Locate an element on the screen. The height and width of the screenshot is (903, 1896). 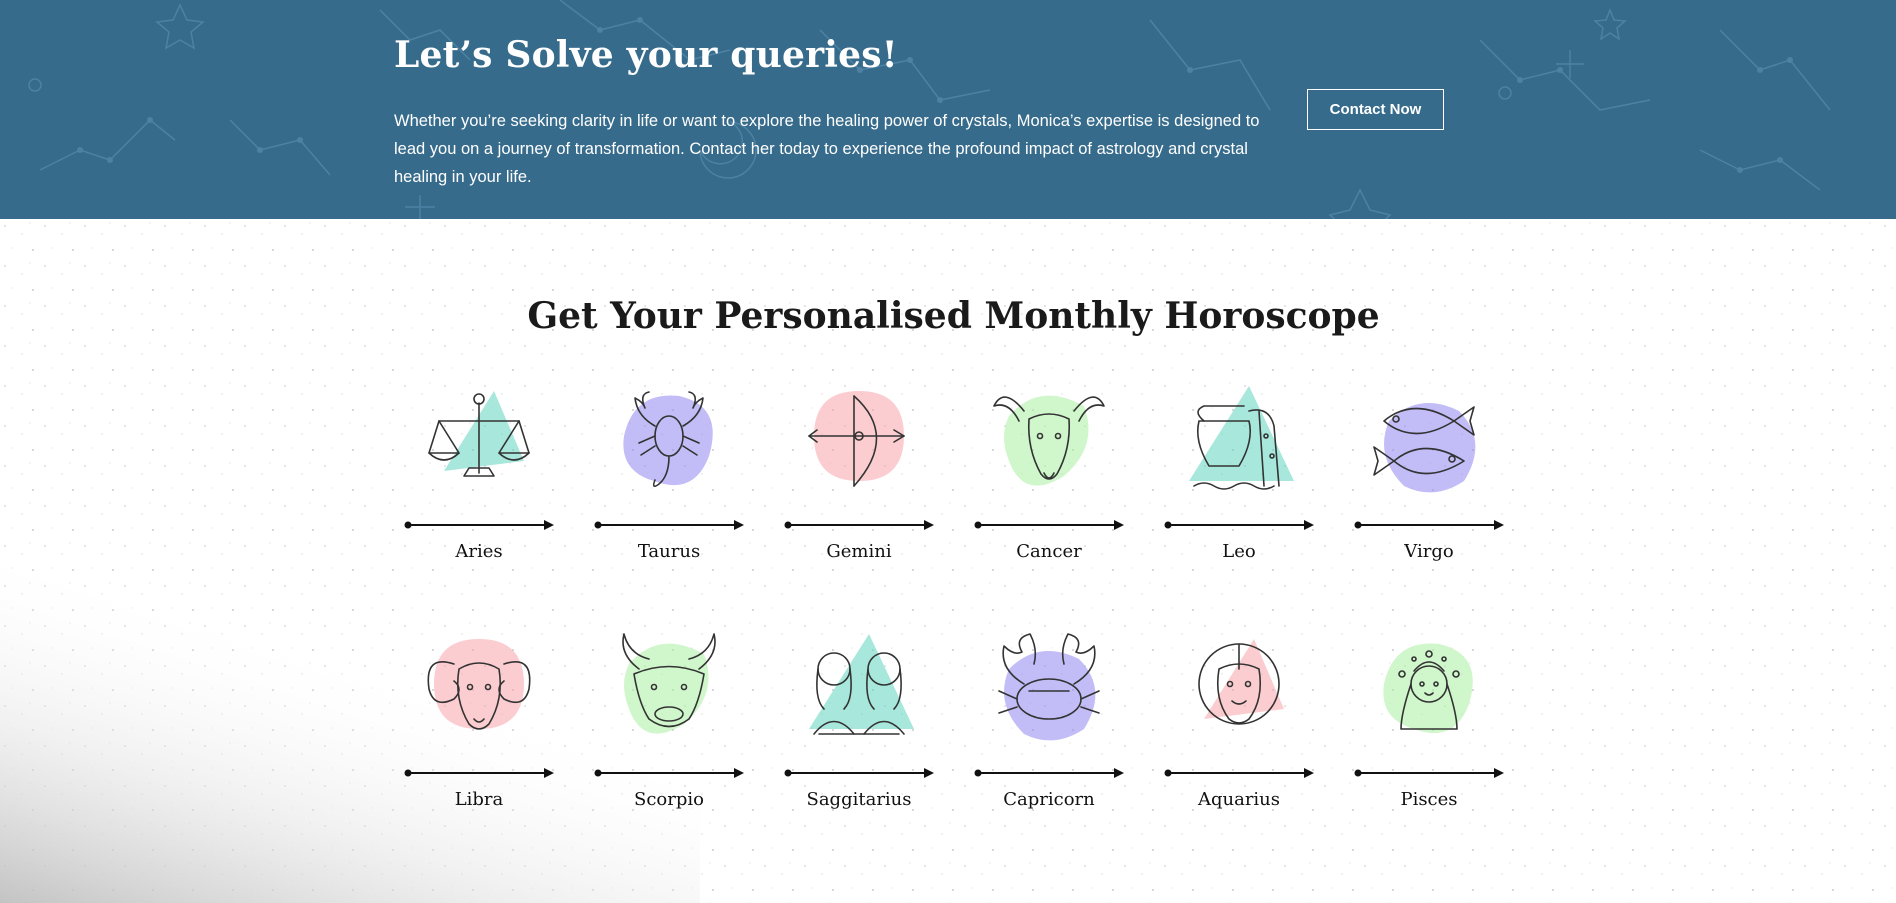
lion-icon is located at coordinates (1239, 689).